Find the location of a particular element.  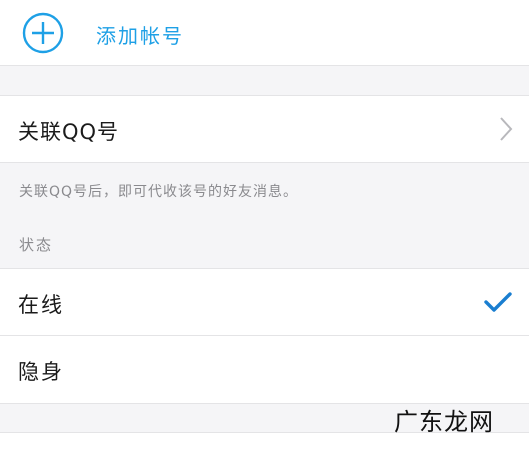

add-account-label: 添加帐号 is located at coordinates (140, 36).